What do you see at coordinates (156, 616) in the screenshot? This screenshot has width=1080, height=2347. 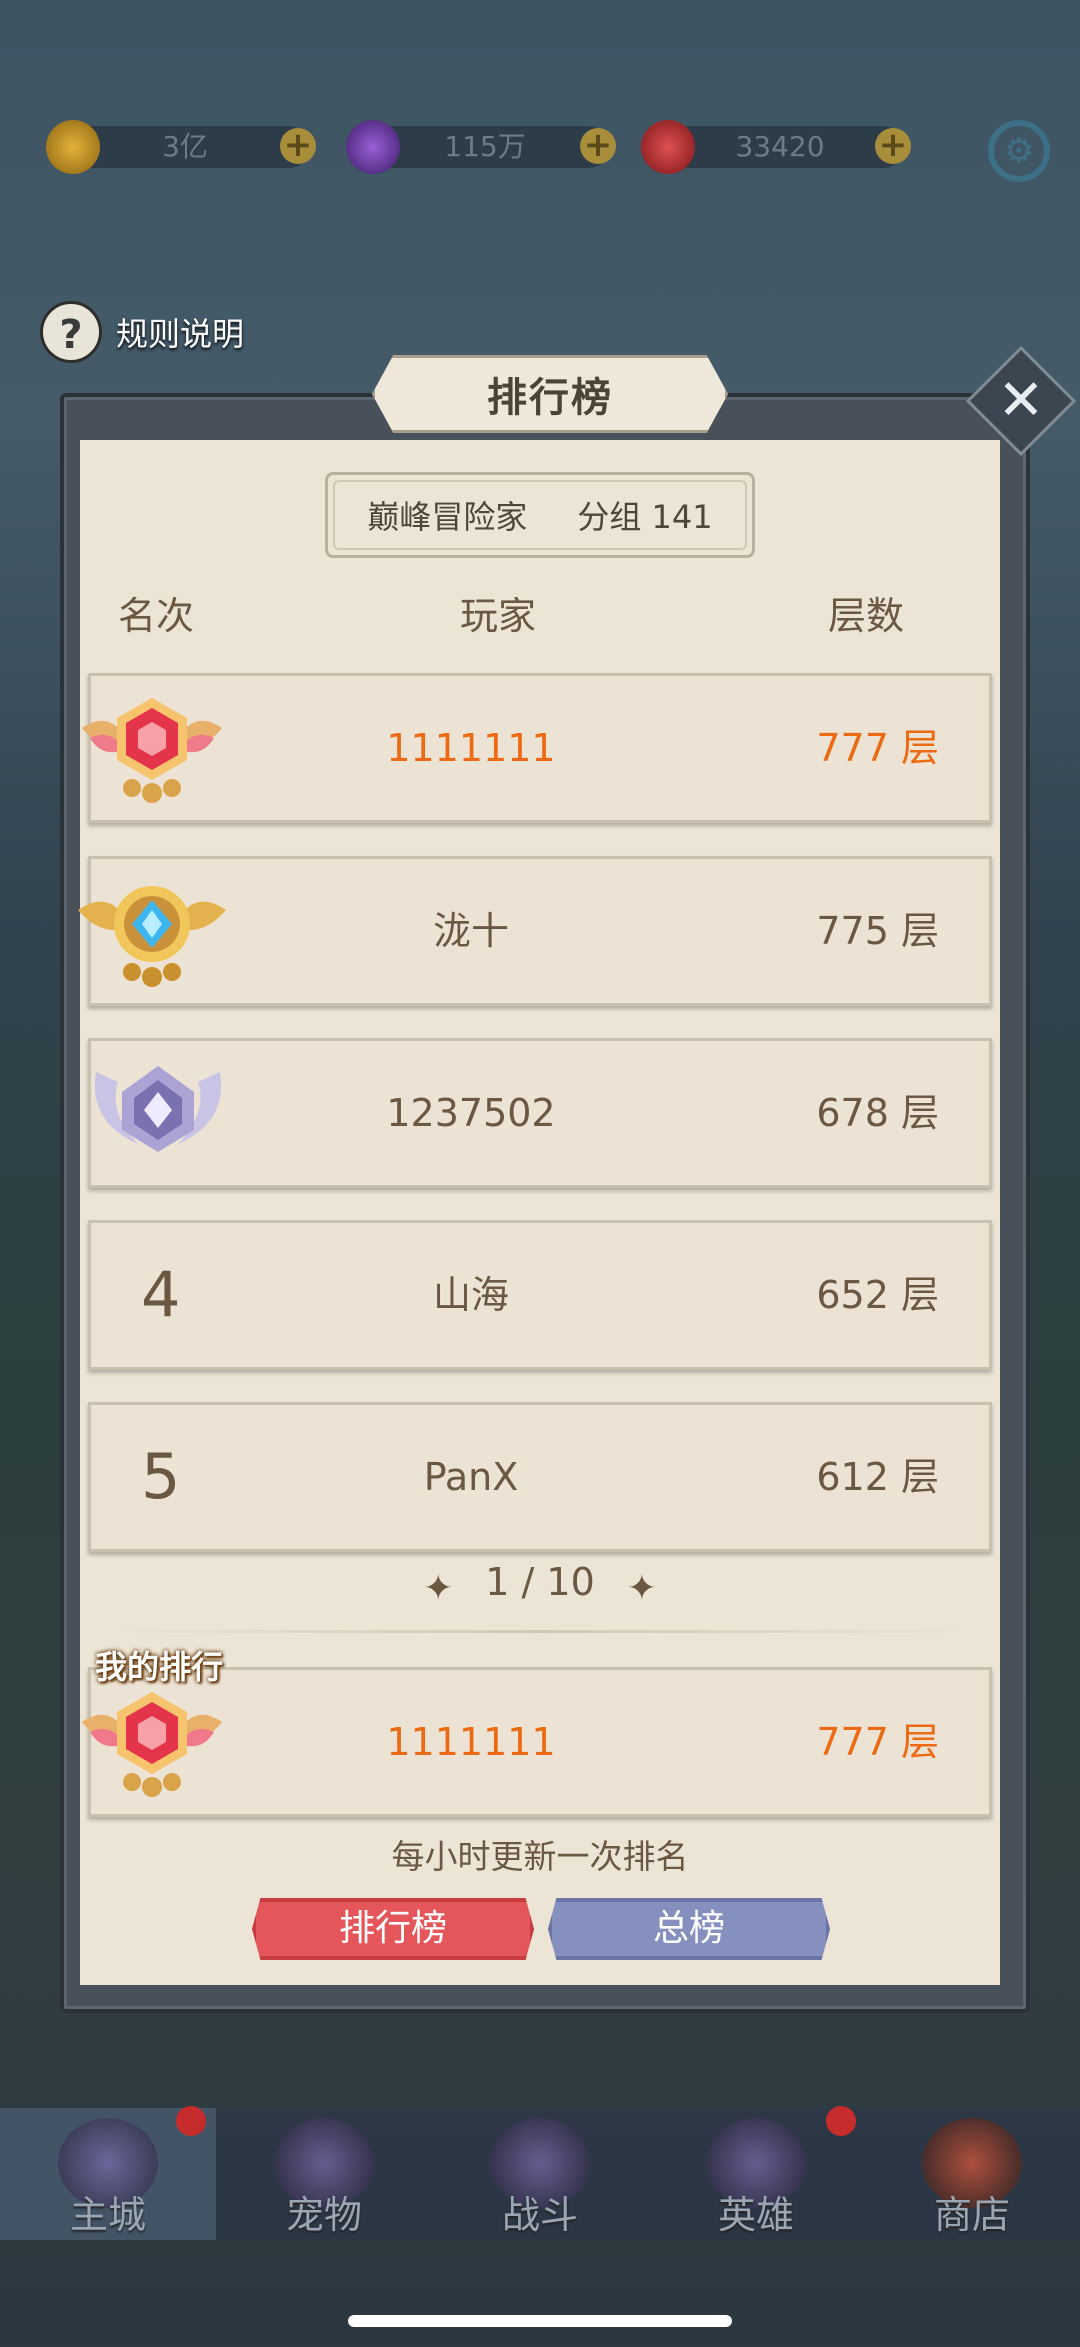 I see `header-rank: 名次` at bounding box center [156, 616].